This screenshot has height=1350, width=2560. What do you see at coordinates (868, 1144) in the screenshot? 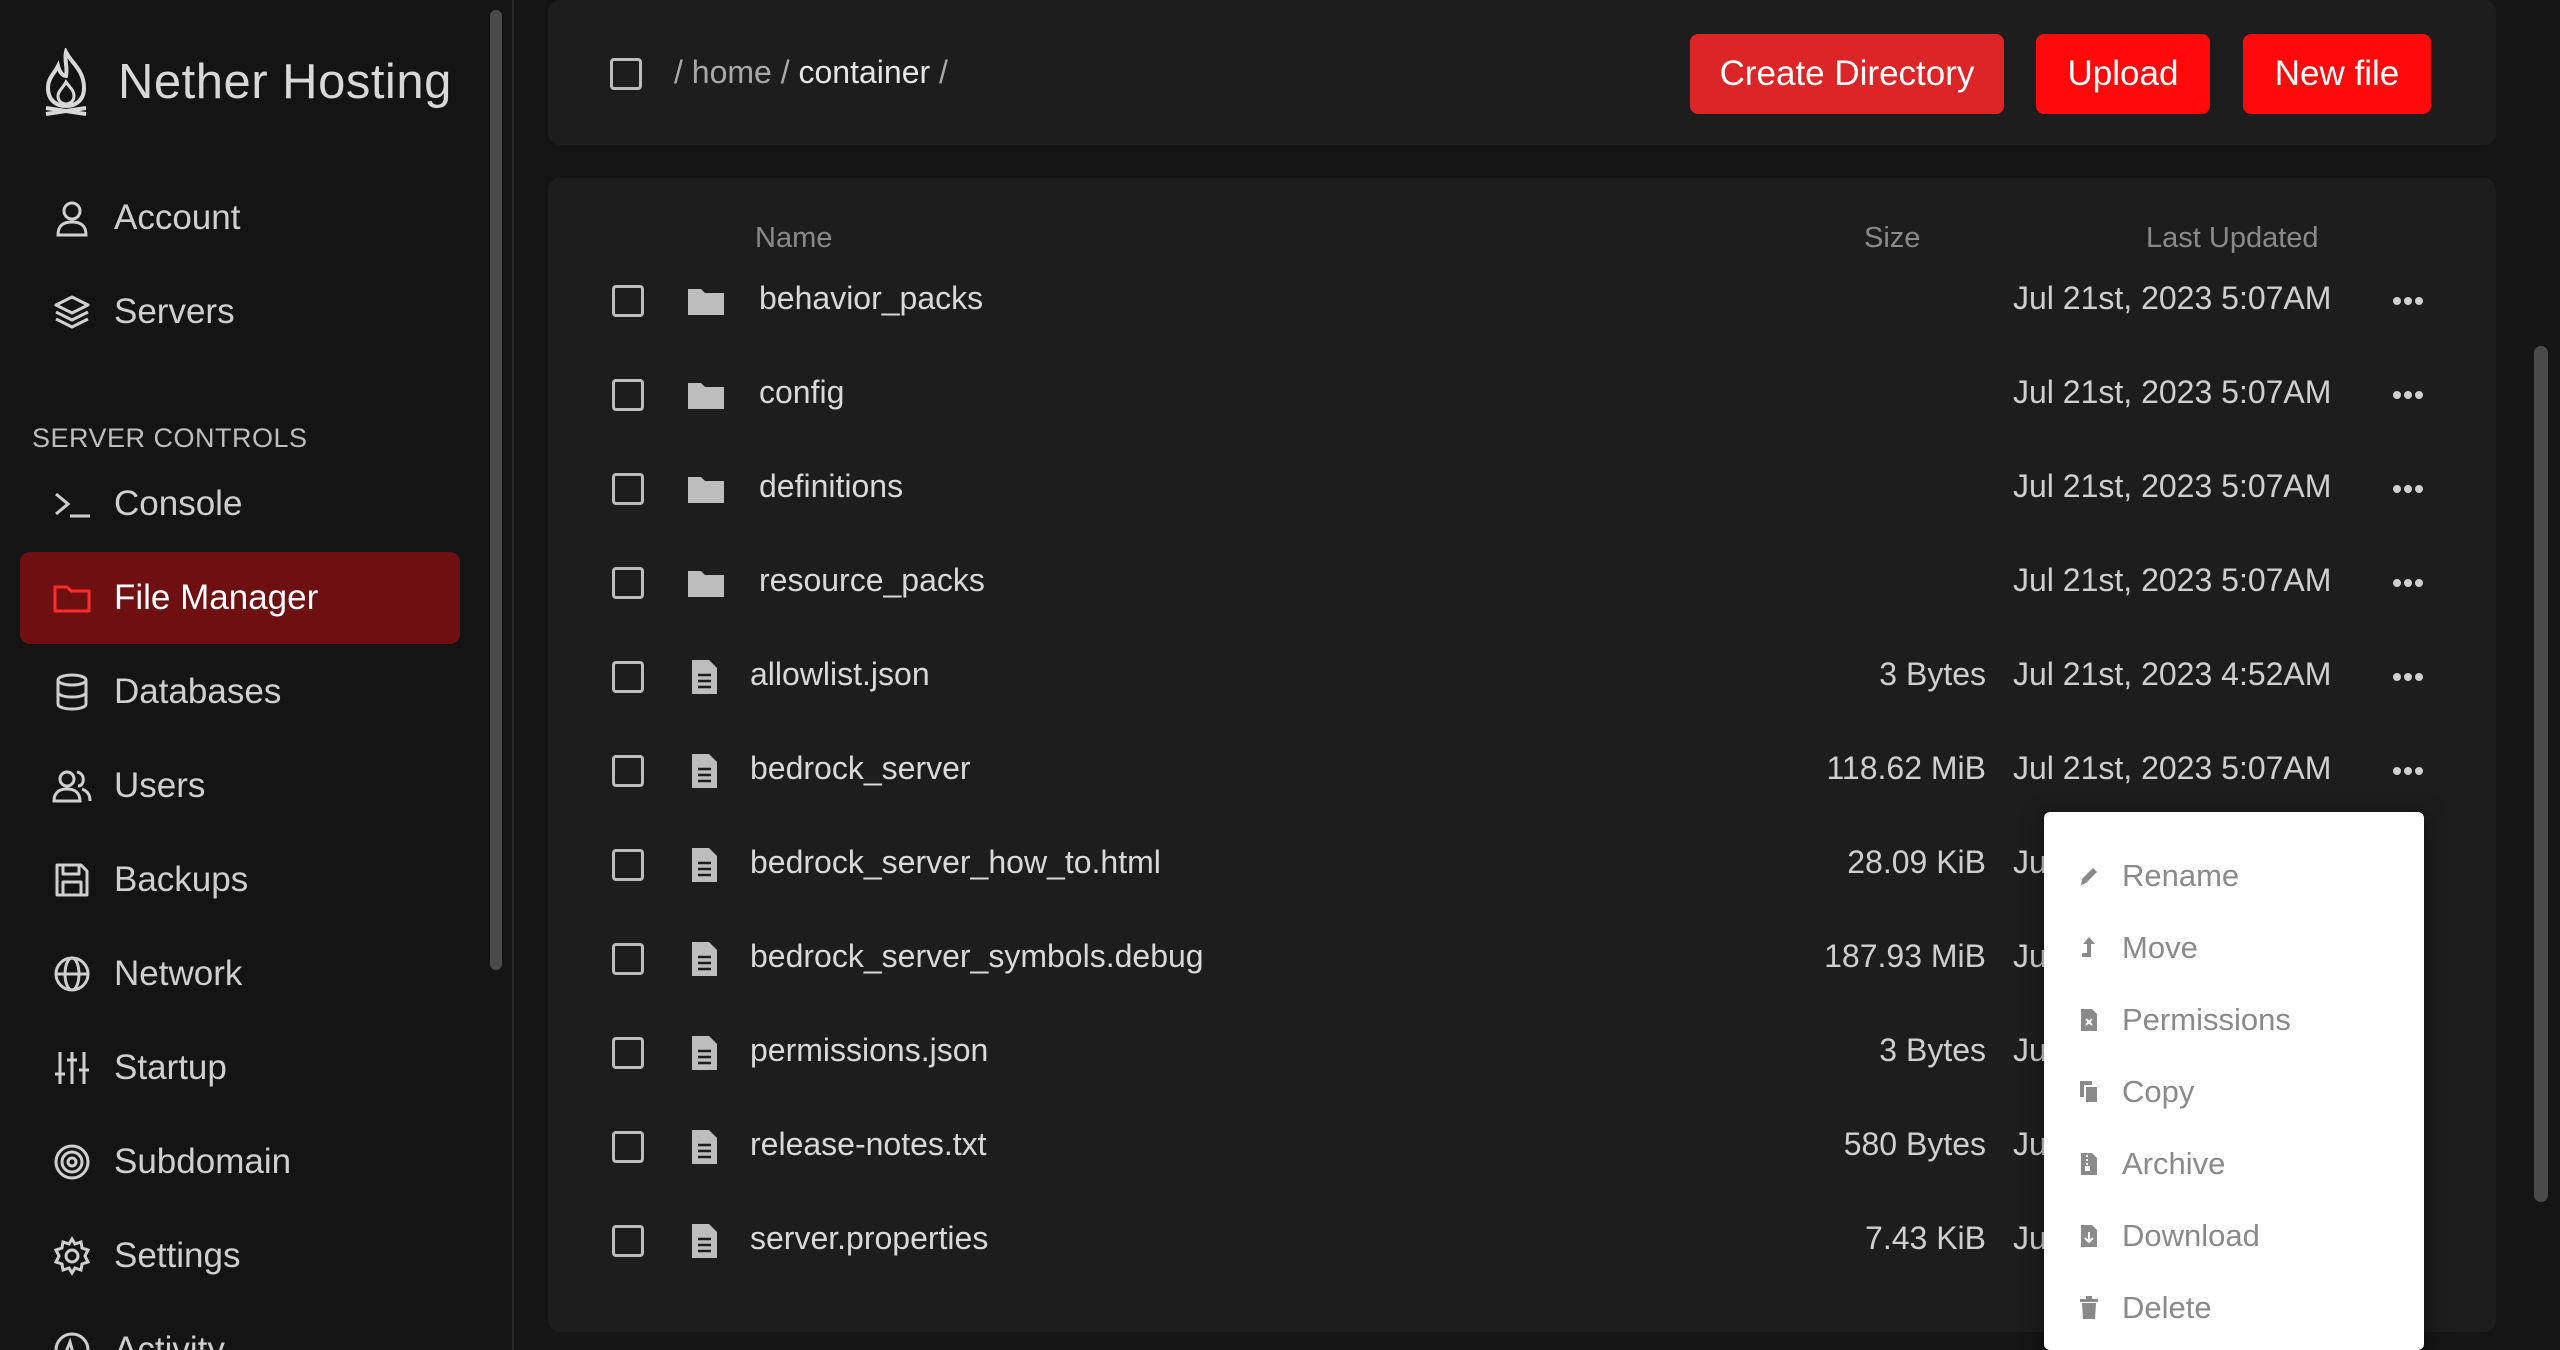
I see `file-name: release-notes.txt` at bounding box center [868, 1144].